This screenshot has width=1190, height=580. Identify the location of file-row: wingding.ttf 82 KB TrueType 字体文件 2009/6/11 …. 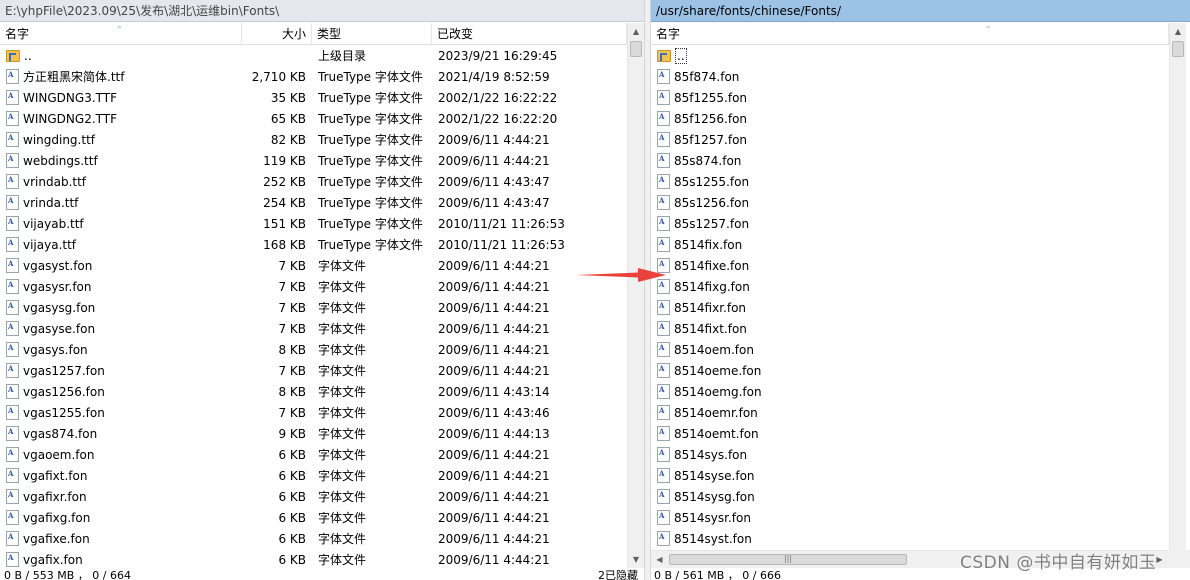
(313, 140).